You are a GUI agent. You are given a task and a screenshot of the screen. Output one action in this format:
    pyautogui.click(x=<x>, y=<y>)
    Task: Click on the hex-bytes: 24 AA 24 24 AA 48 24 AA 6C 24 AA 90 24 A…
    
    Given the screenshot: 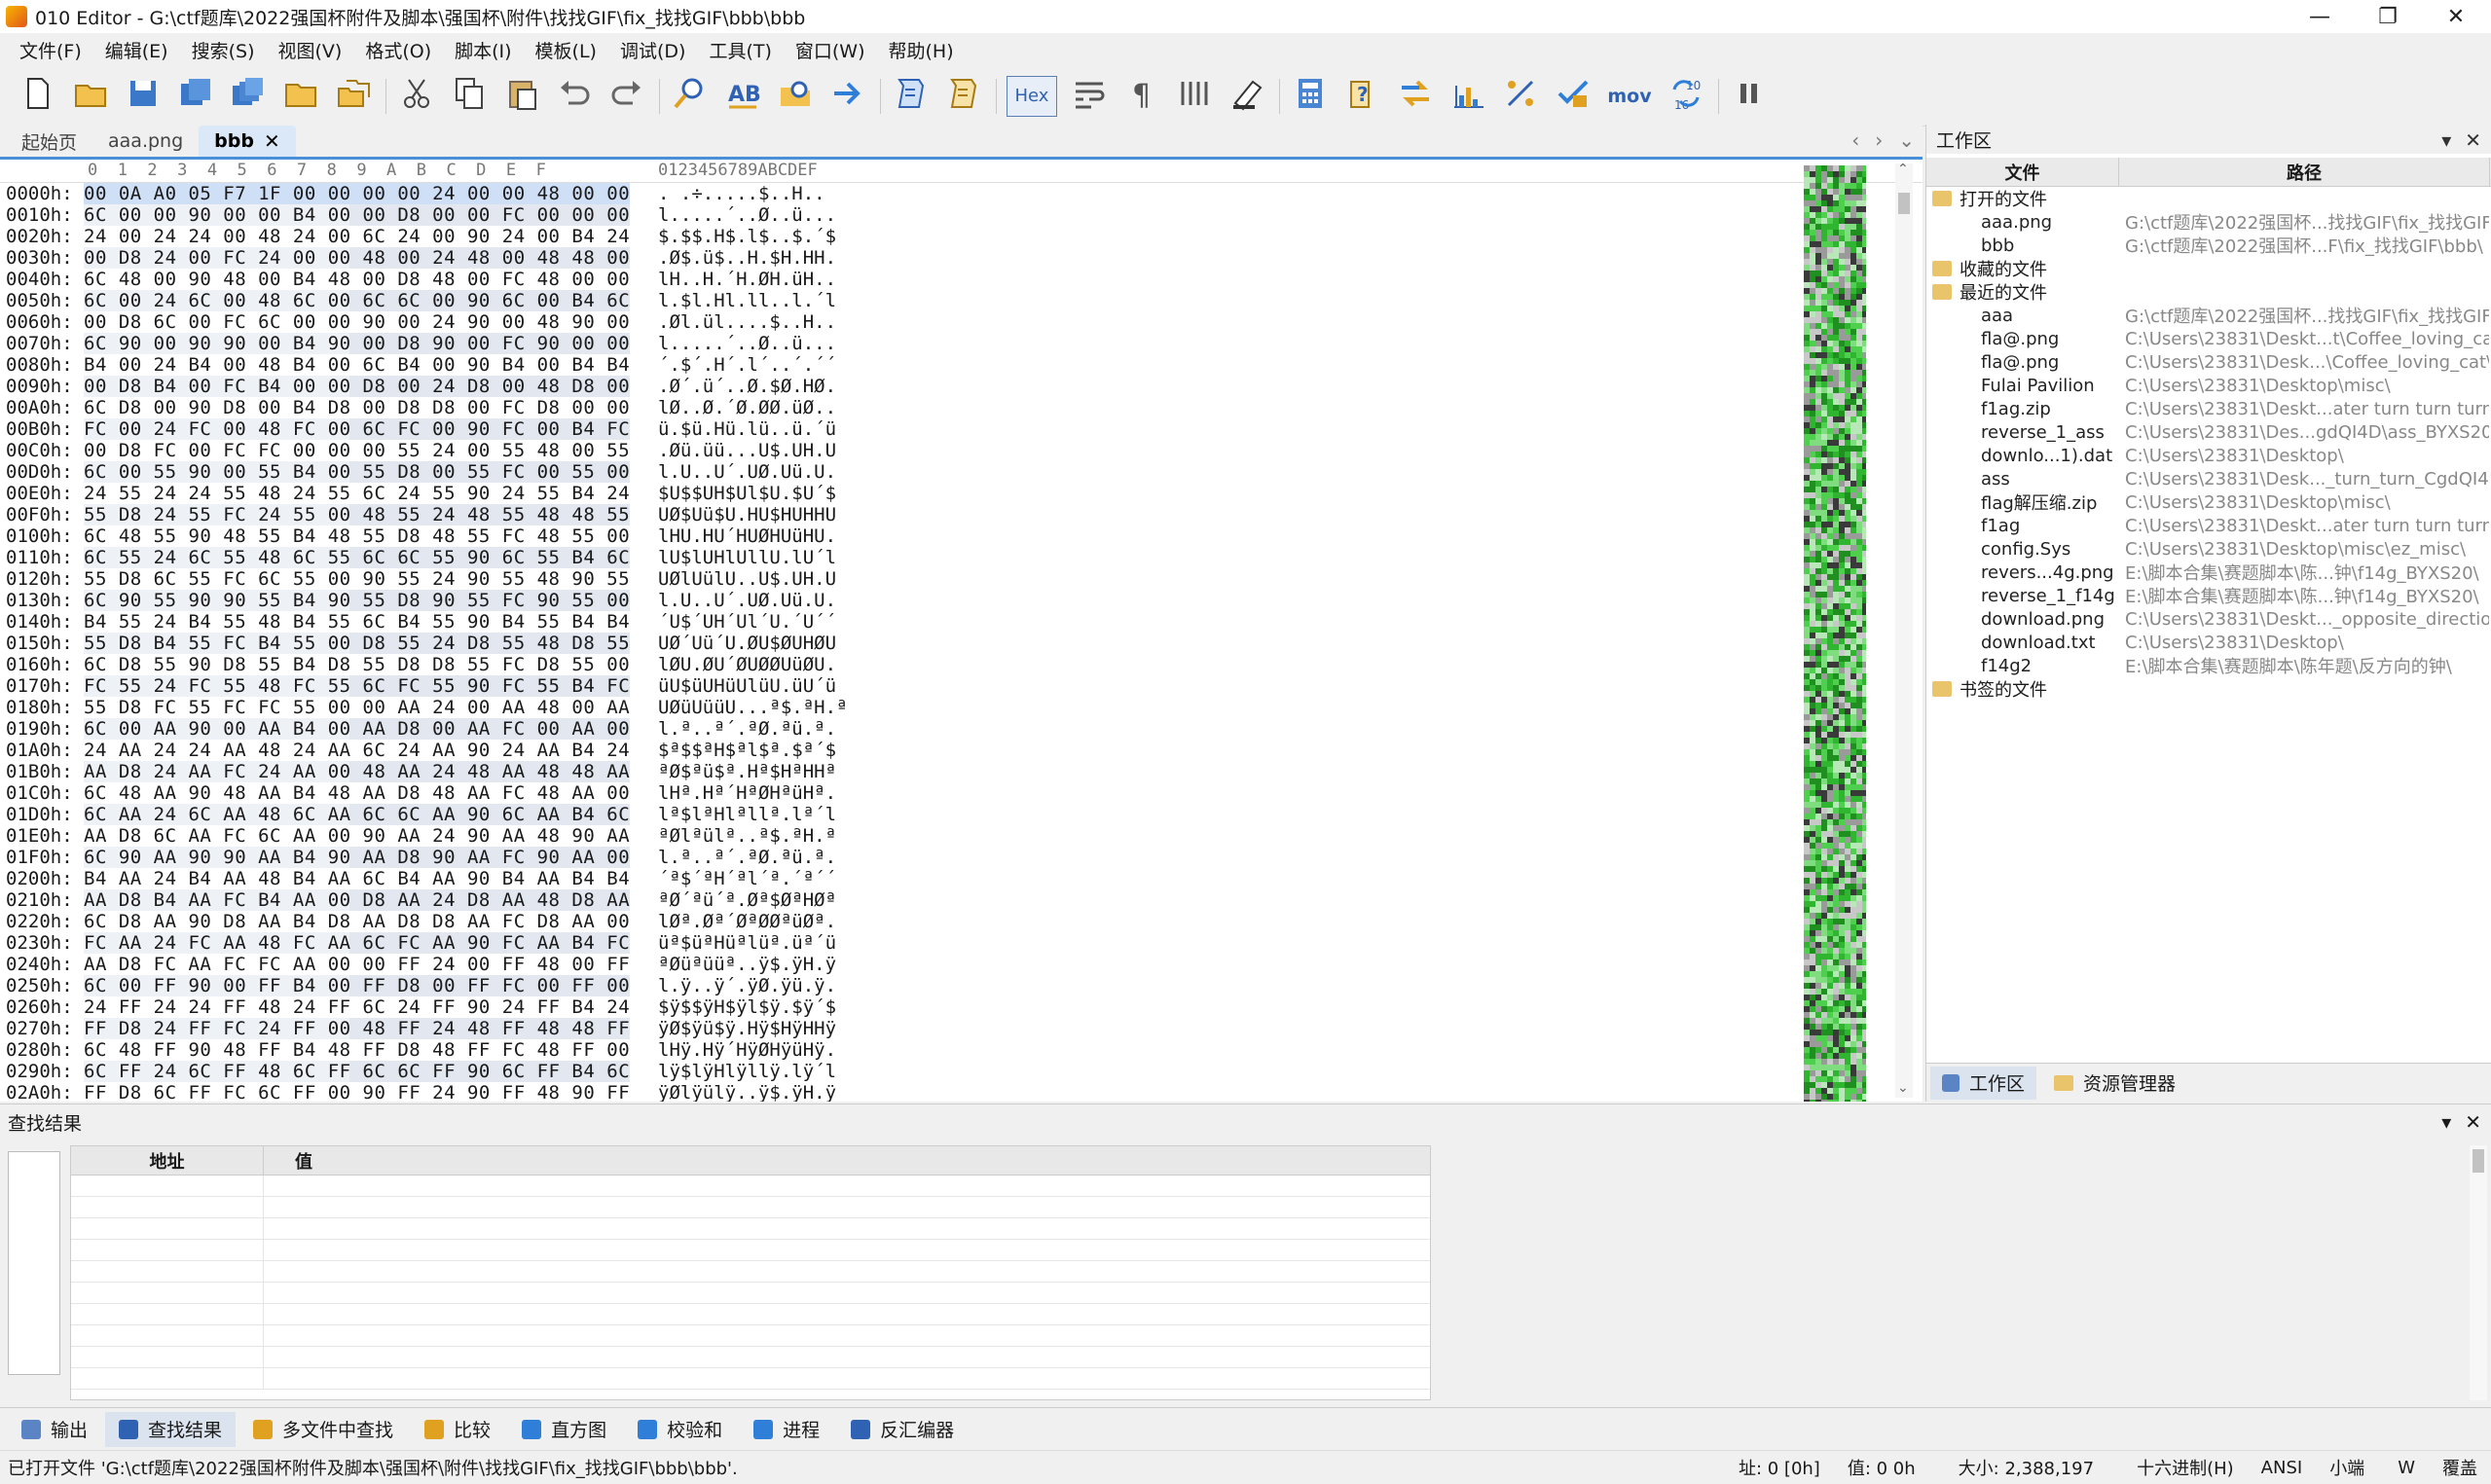 What is the action you would take?
    pyautogui.click(x=357, y=751)
    